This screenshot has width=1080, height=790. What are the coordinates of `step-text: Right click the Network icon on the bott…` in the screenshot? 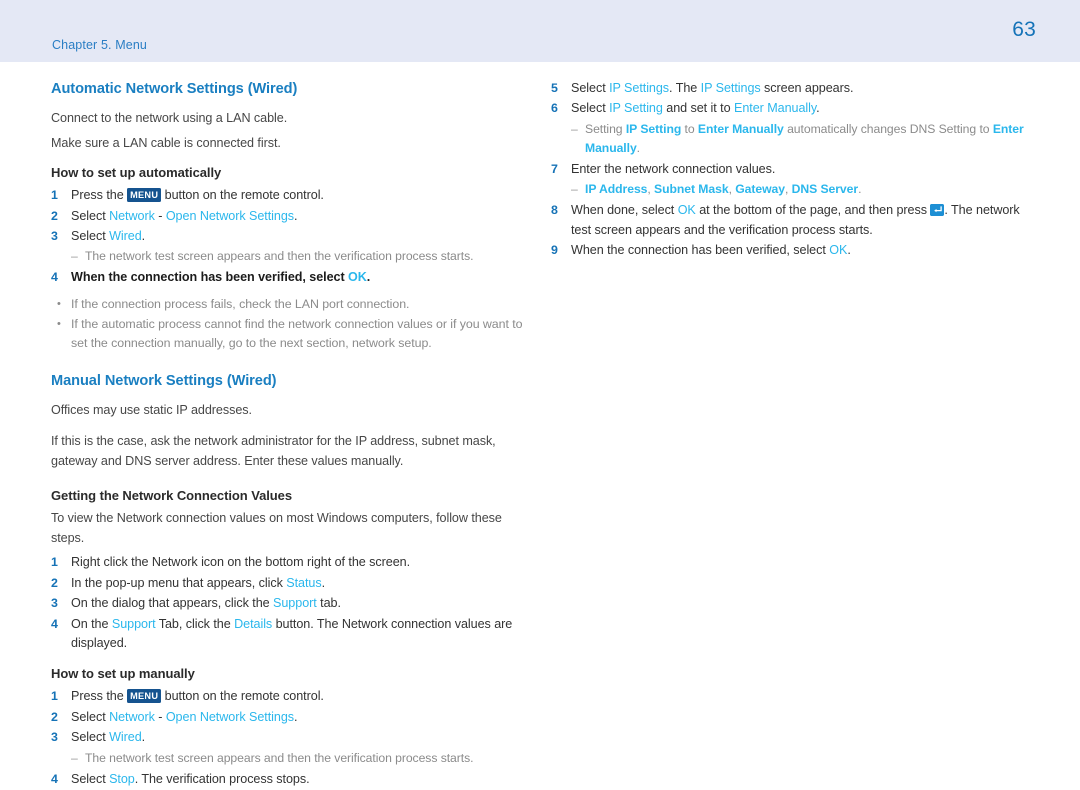 It's located at (241, 562).